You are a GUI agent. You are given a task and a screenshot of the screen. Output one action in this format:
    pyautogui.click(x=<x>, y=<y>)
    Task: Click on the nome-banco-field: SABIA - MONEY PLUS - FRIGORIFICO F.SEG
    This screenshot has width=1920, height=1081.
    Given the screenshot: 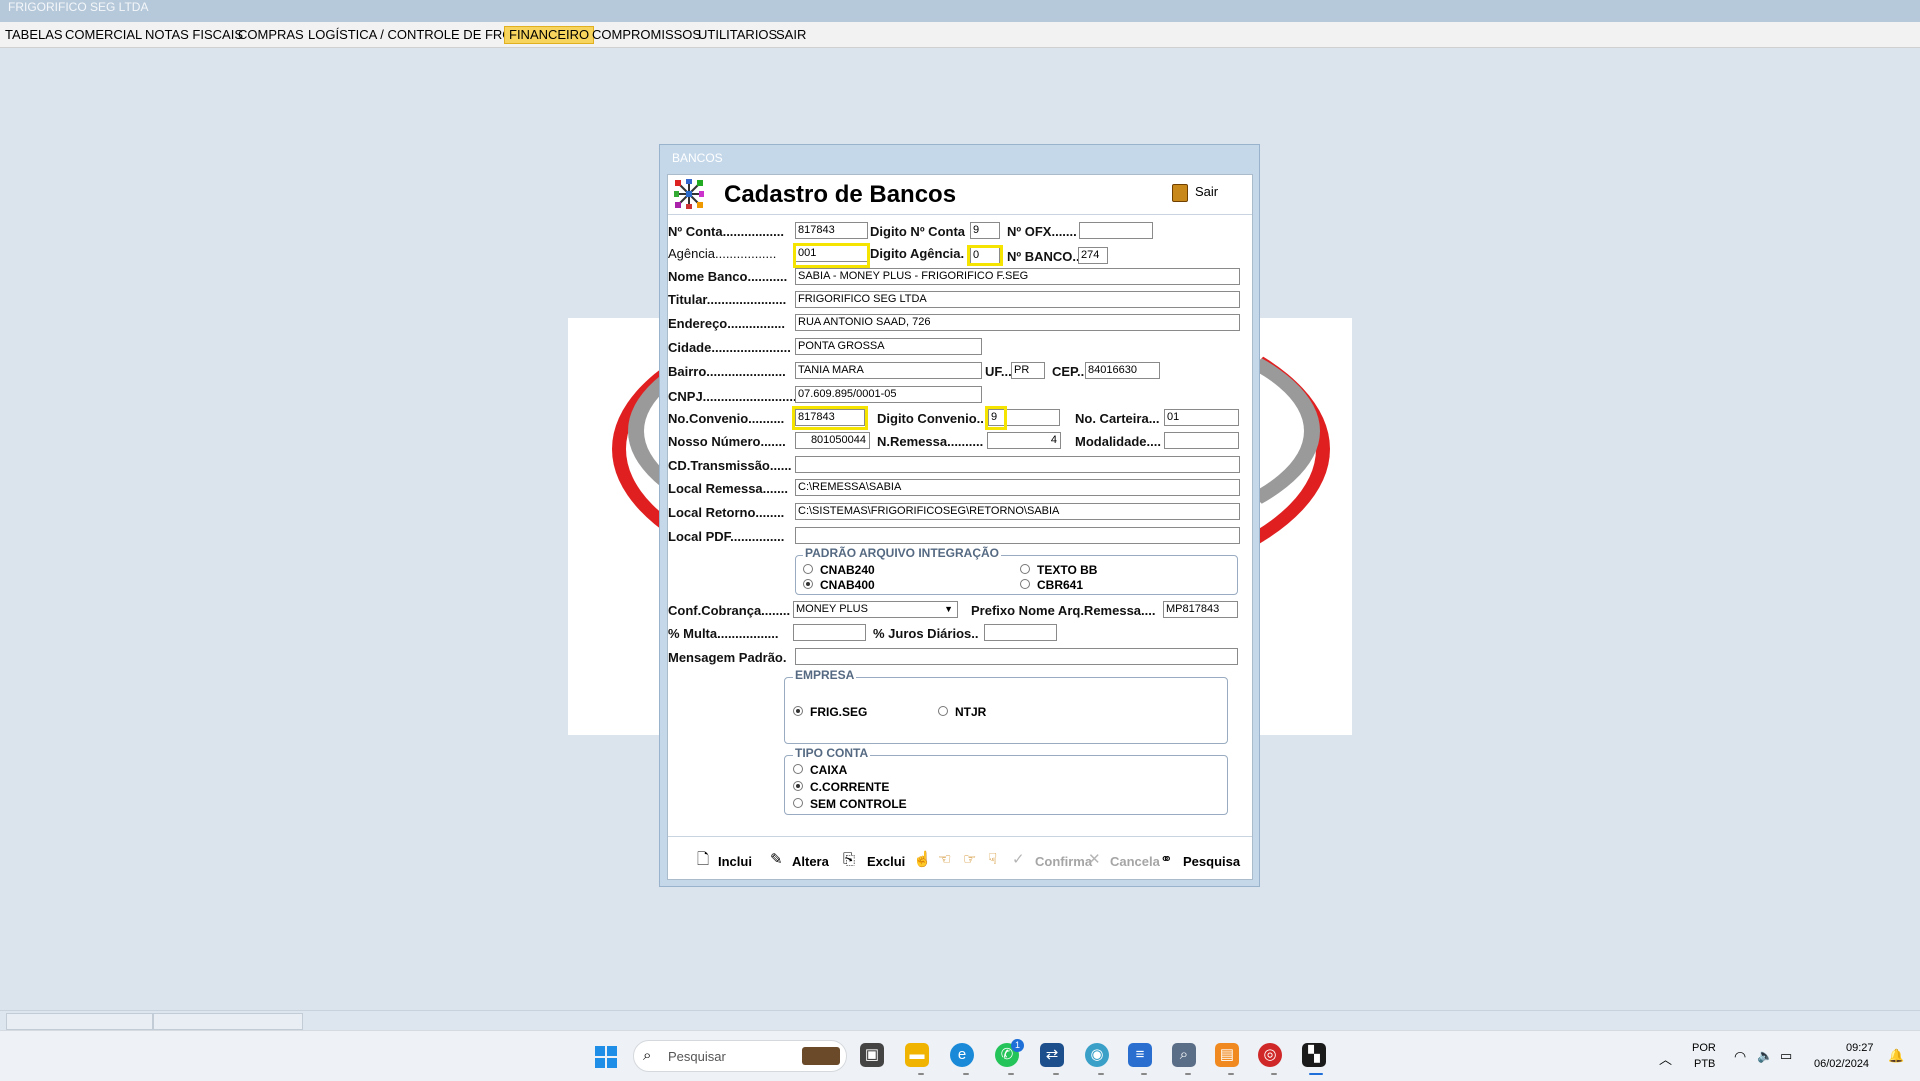 What is the action you would take?
    pyautogui.click(x=1017, y=276)
    